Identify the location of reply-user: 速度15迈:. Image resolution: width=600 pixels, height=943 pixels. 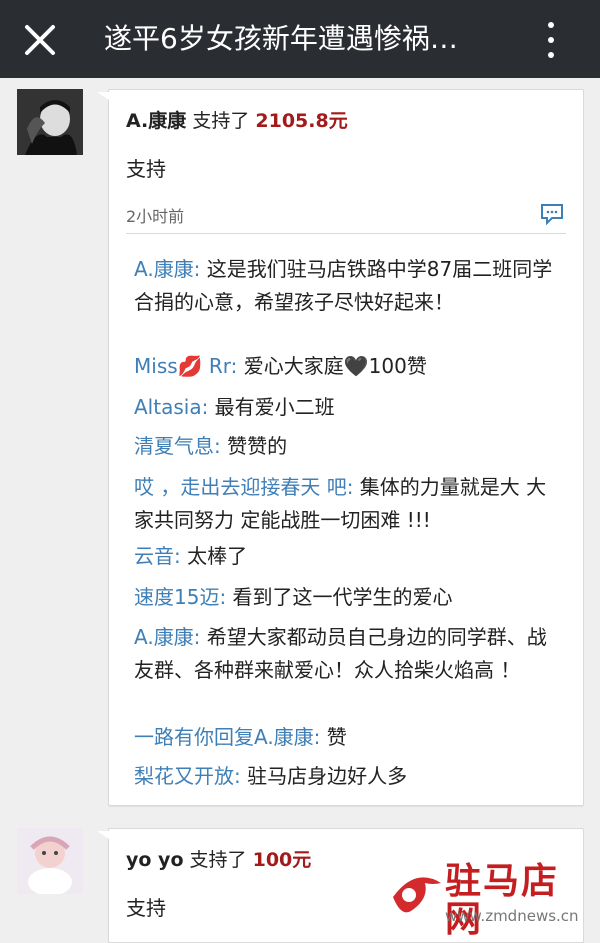
(180, 597).